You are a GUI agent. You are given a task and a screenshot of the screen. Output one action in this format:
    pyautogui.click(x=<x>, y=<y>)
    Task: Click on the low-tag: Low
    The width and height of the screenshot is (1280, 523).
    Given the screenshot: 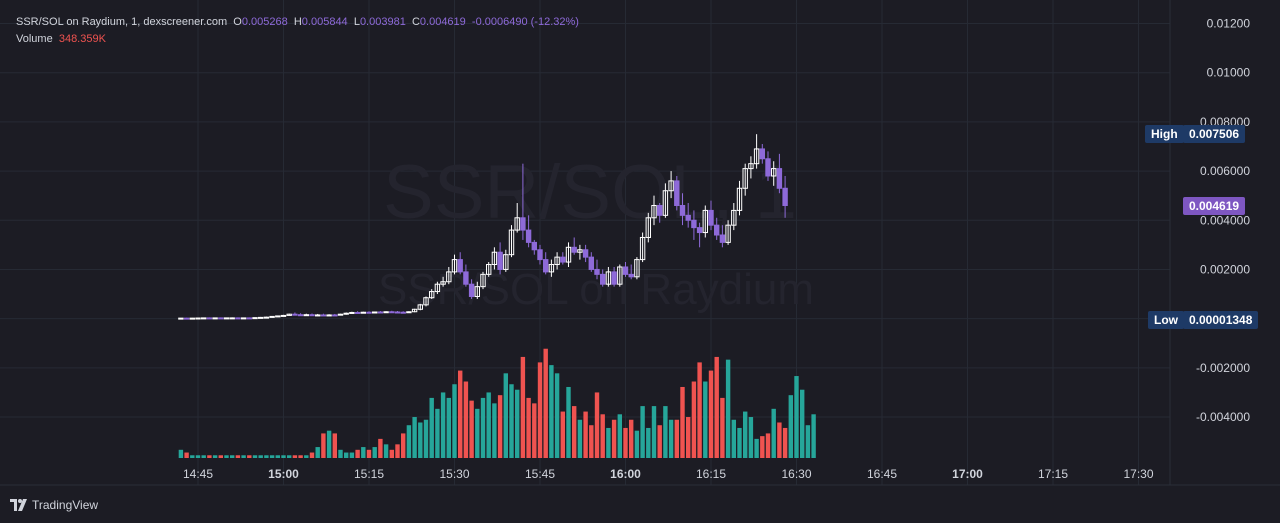 What is the action you would take?
    pyautogui.click(x=1166, y=320)
    